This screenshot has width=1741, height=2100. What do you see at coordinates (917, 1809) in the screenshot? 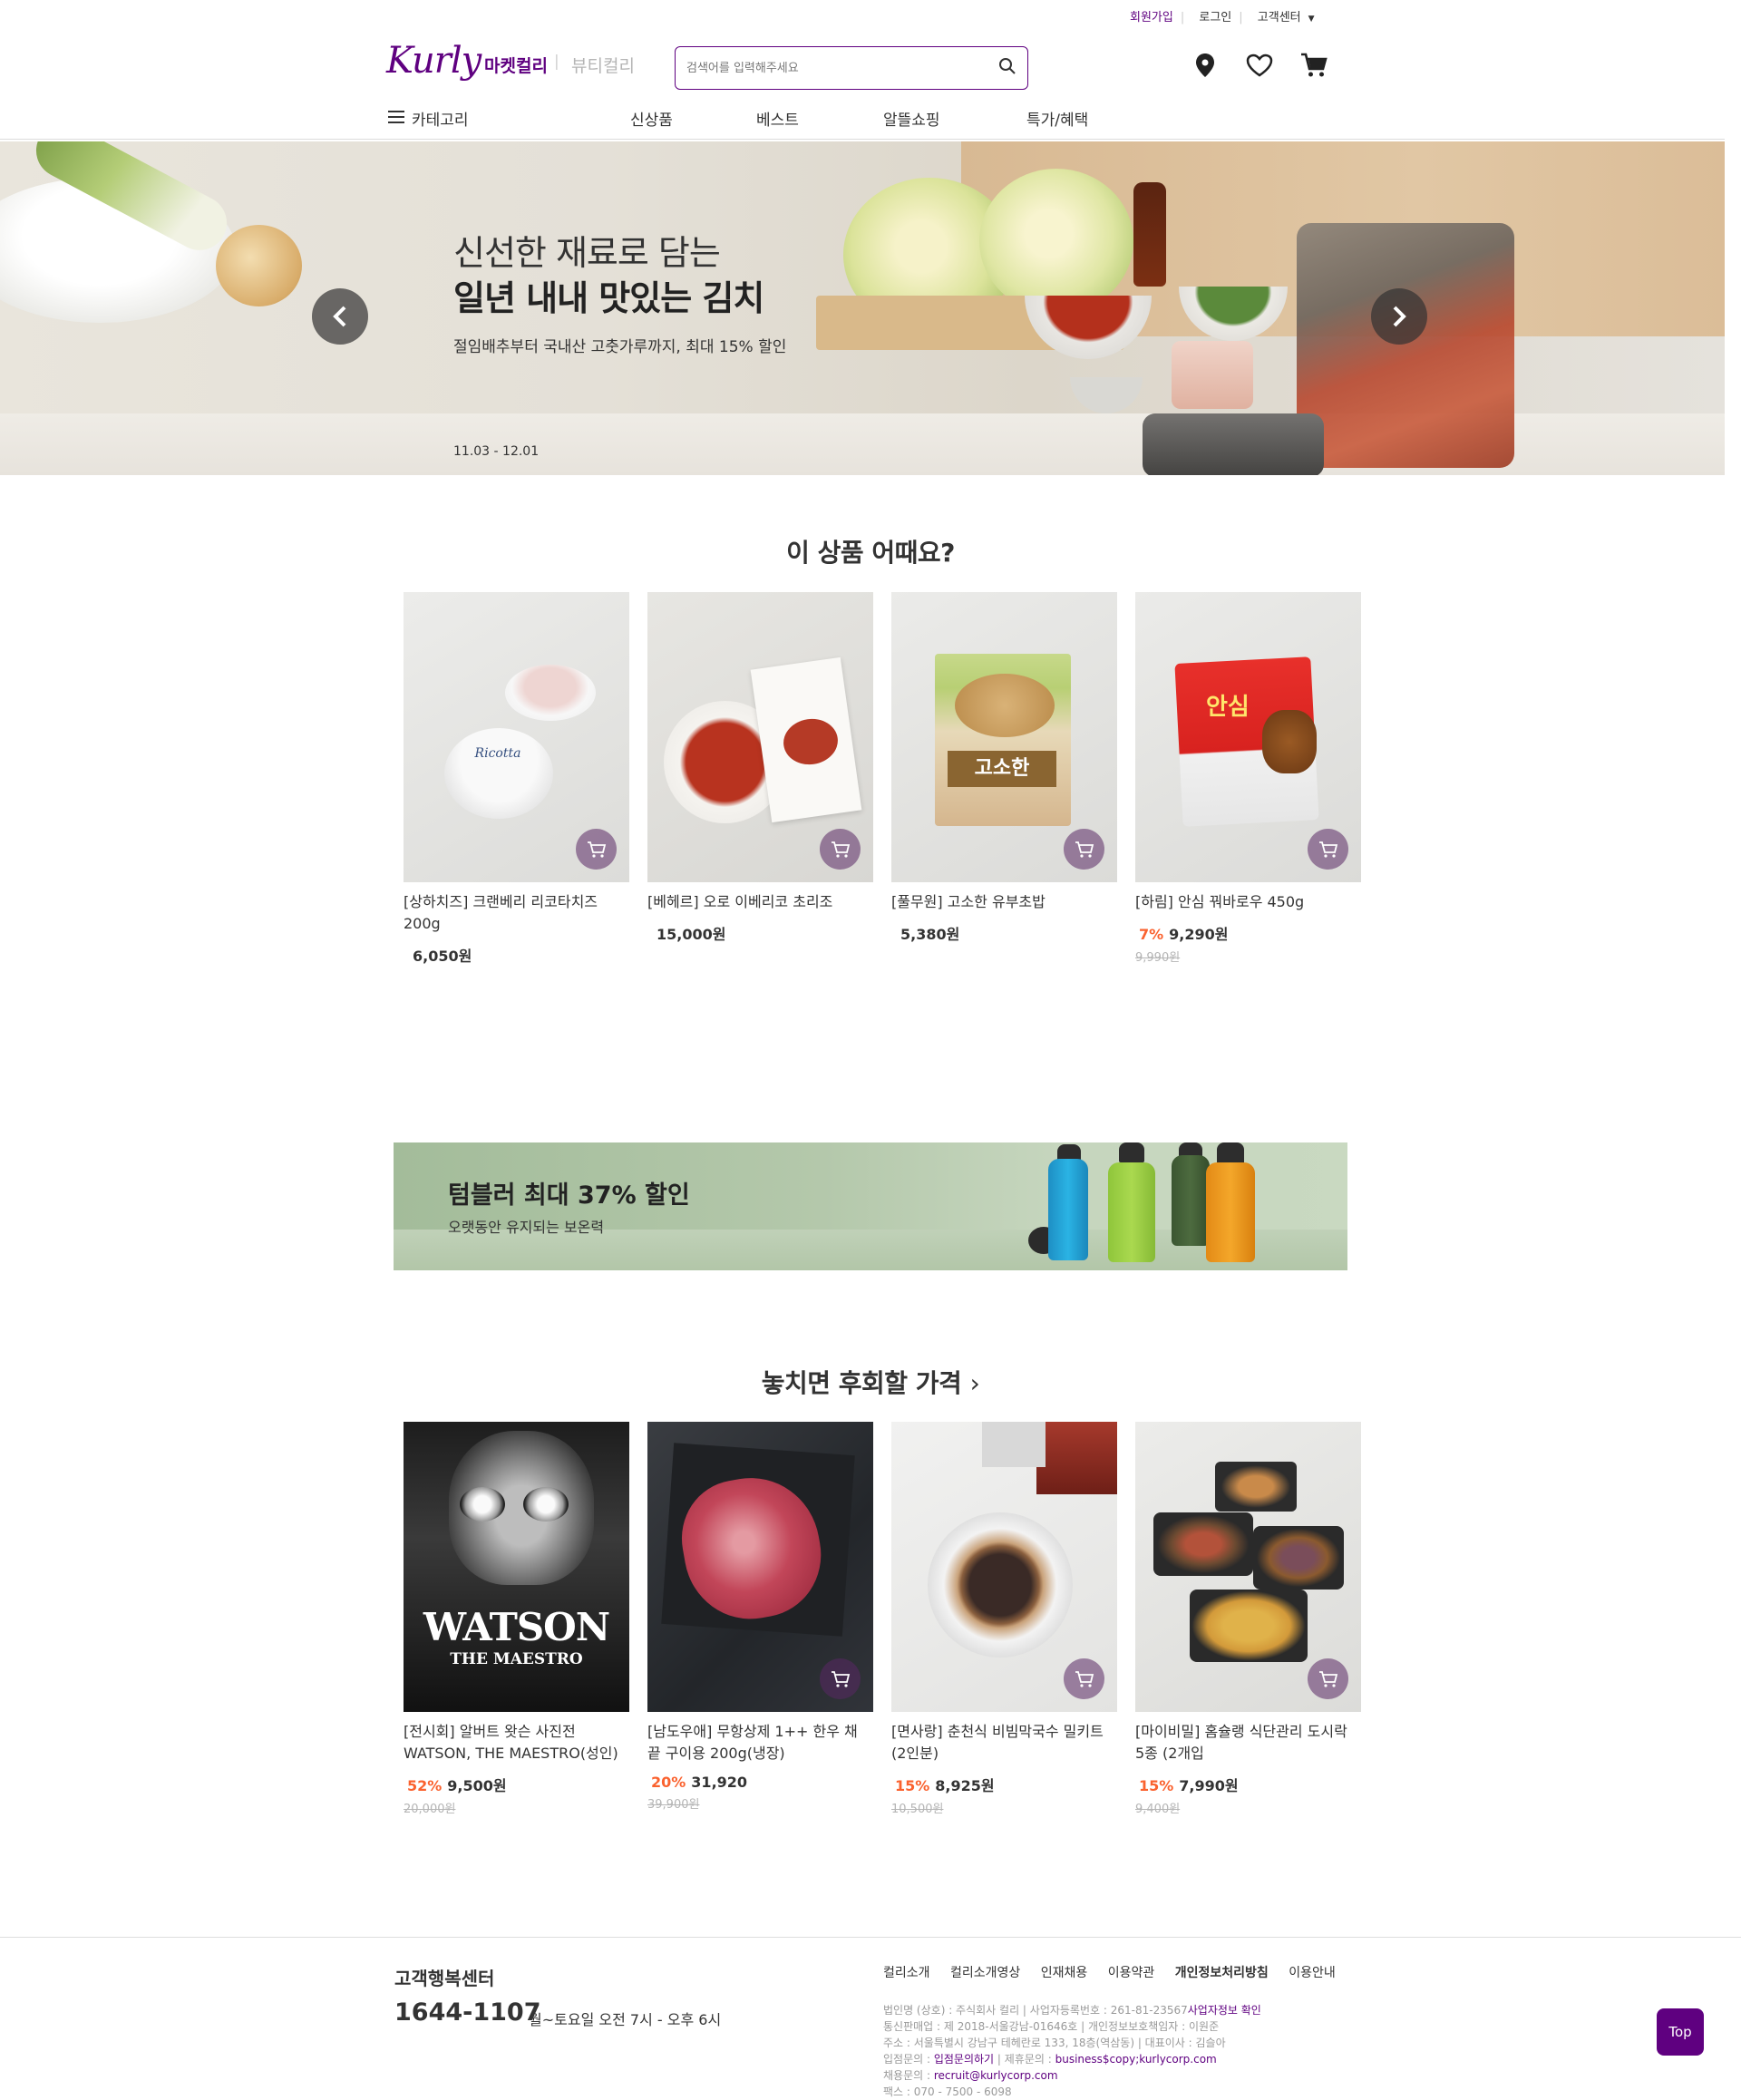
I see `original-price: 10,500원` at bounding box center [917, 1809].